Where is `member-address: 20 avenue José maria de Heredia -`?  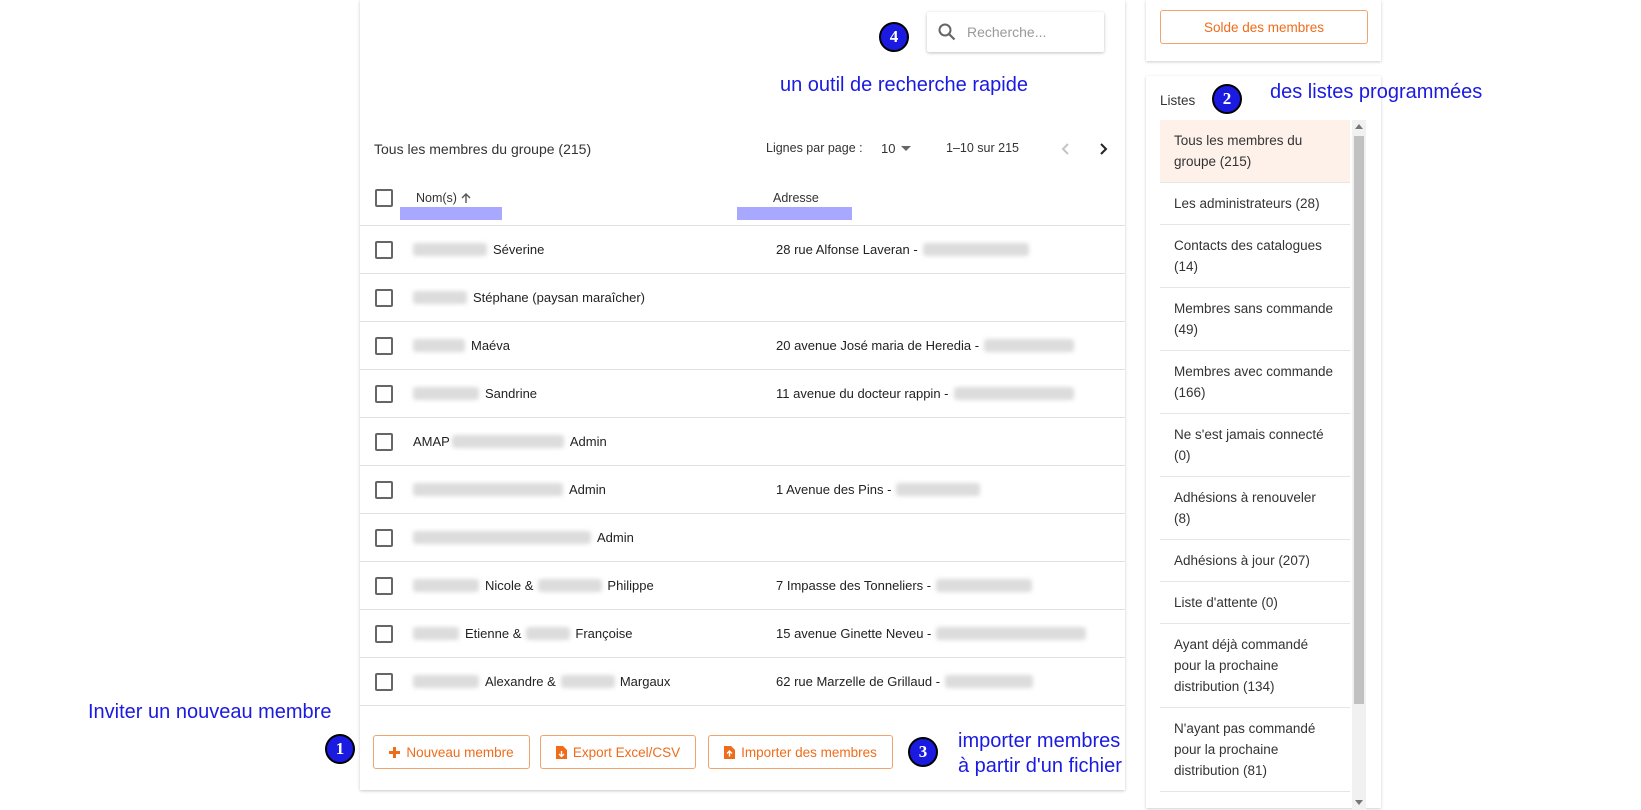
member-address: 20 avenue José maria de Heredia - is located at coordinates (925, 345).